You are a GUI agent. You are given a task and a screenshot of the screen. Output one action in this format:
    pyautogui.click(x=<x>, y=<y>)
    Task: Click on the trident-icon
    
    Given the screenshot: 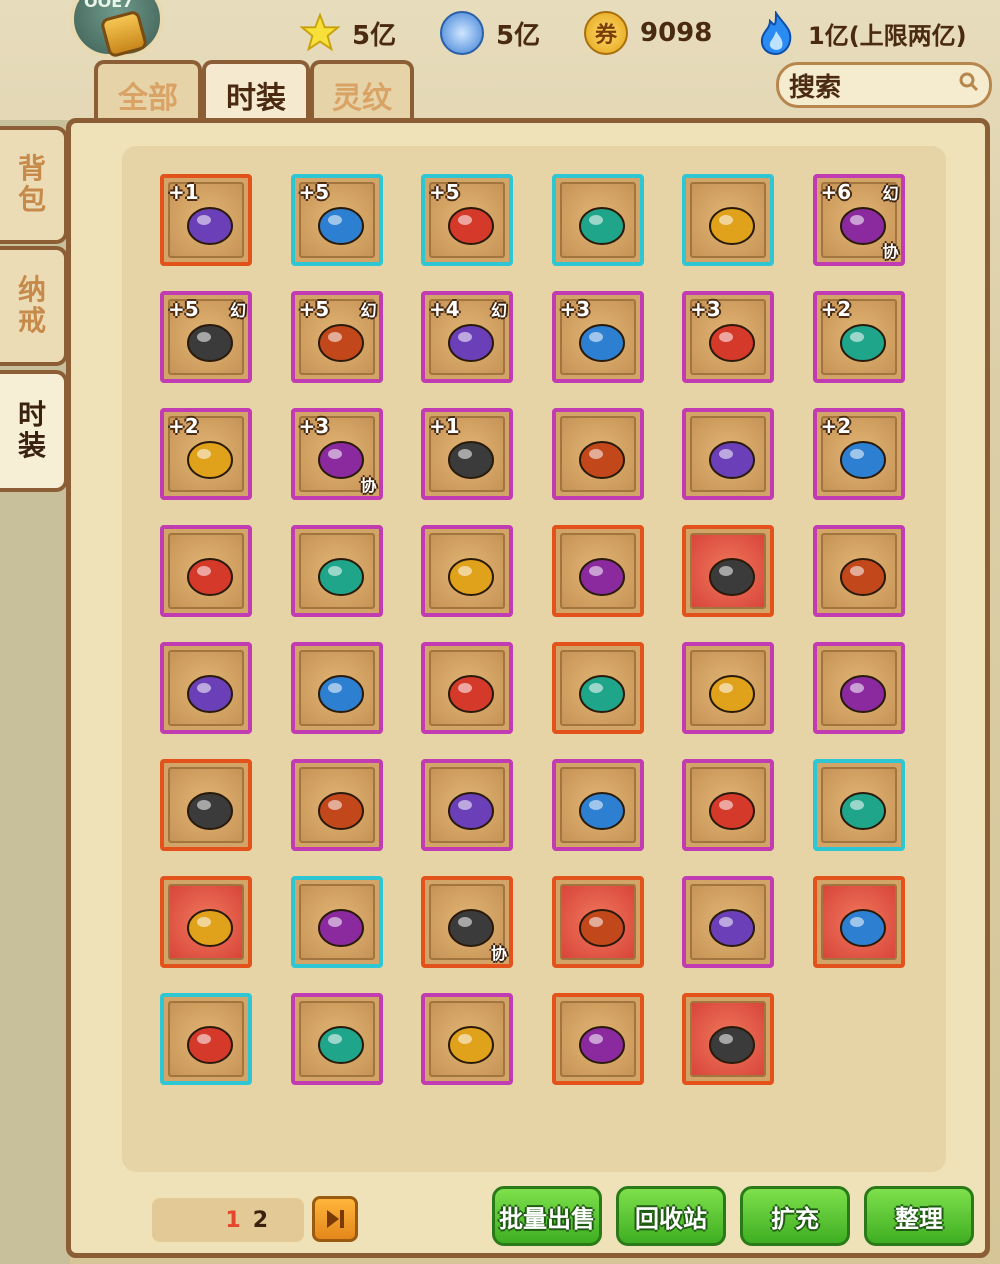 What is the action you would take?
    pyautogui.click(x=601, y=460)
    